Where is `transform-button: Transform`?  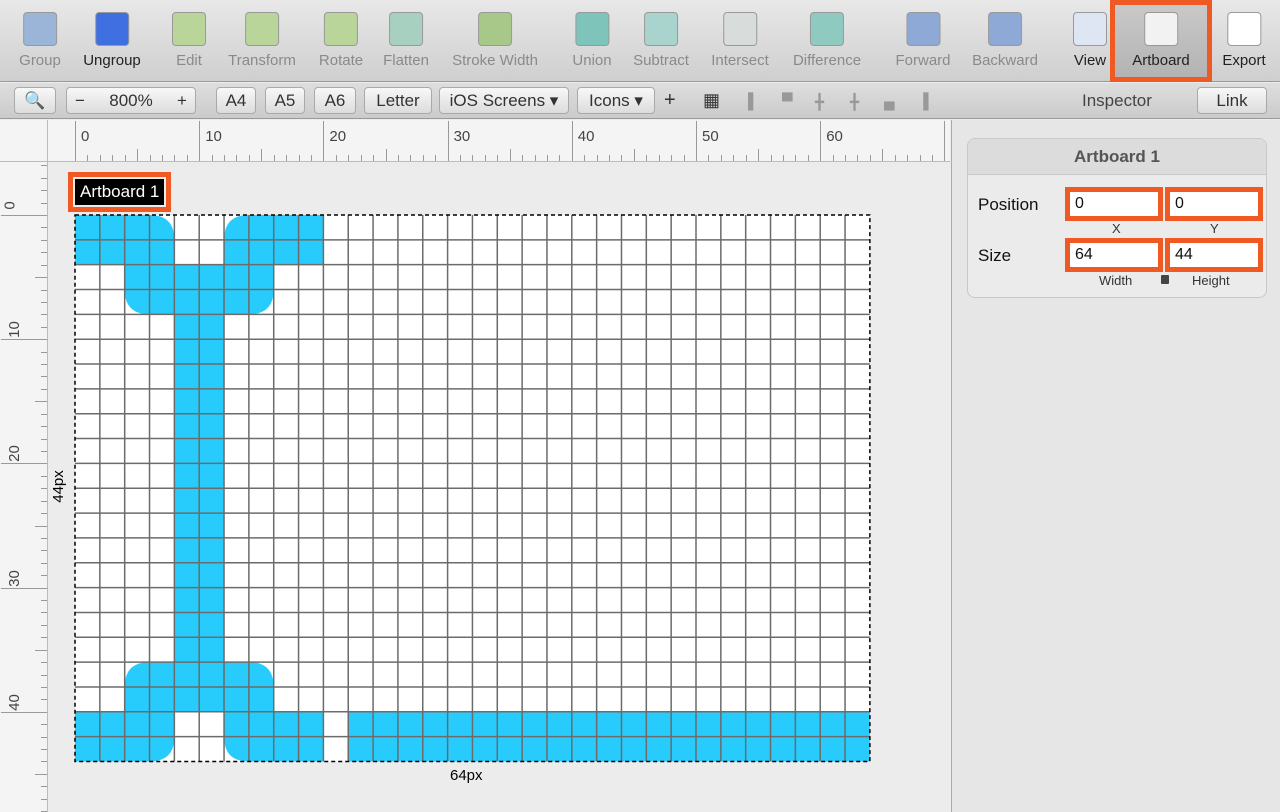 transform-button: Transform is located at coordinates (262, 38).